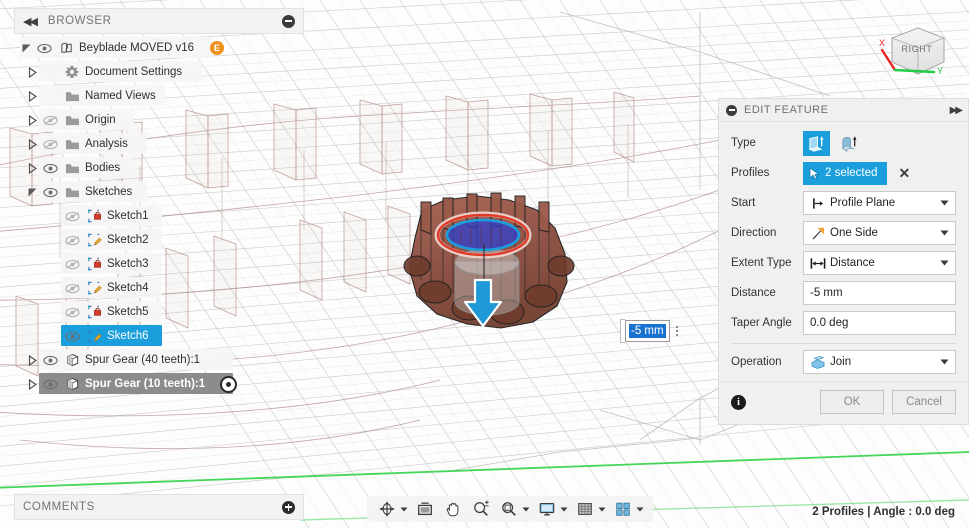  What do you see at coordinates (816, 143) in the screenshot?
I see `extrude-profile-icon` at bounding box center [816, 143].